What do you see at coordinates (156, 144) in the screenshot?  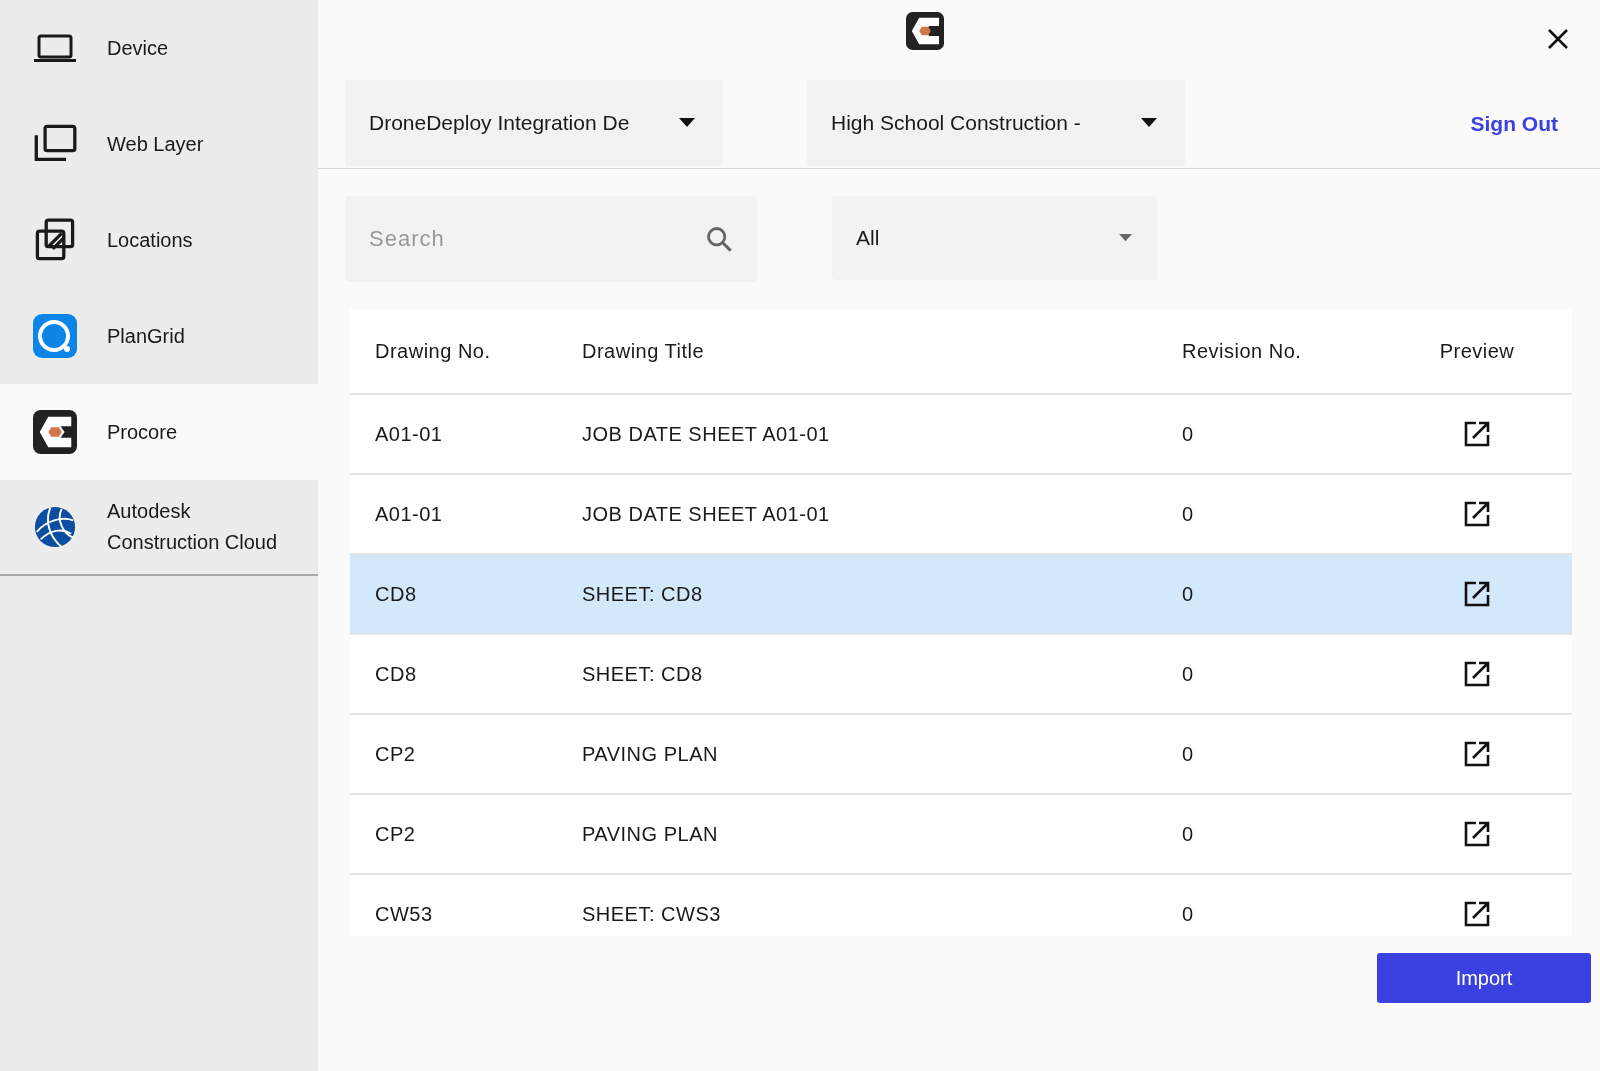 I see `sidebar-label: Web Layer` at bounding box center [156, 144].